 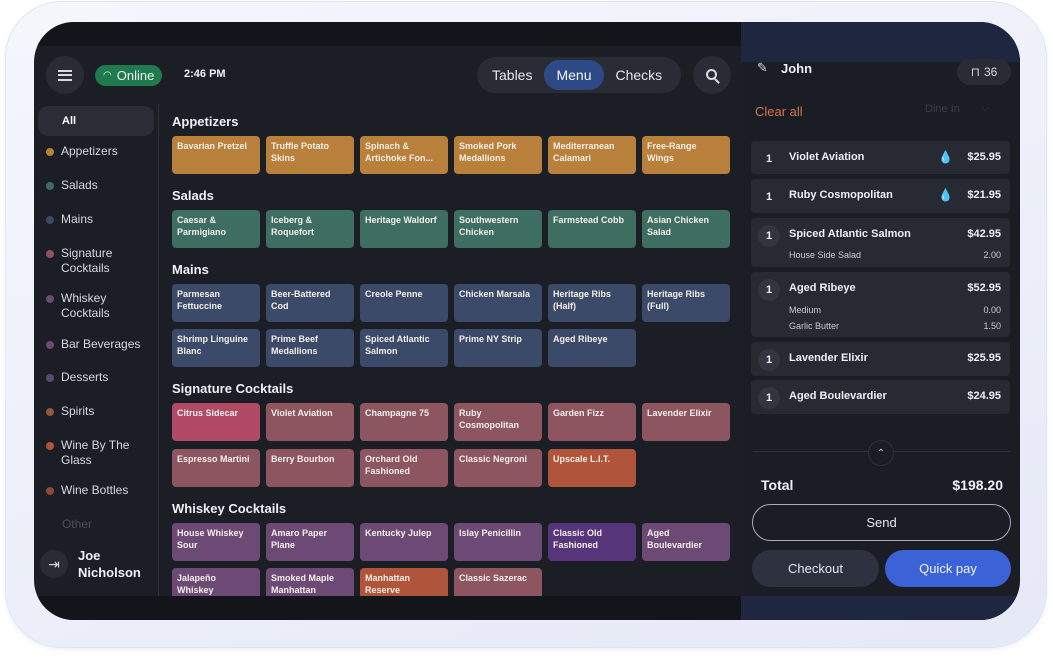 I want to click on menu-tile: Aged Ribeye, so click(x=592, y=348).